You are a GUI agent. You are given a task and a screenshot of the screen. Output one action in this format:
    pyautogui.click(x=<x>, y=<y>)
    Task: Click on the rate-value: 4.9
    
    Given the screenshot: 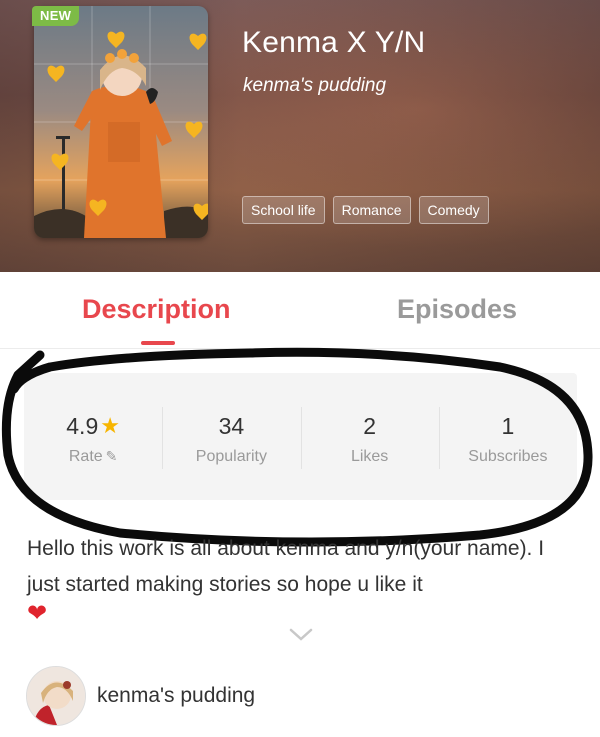 What is the action you would take?
    pyautogui.click(x=82, y=426)
    